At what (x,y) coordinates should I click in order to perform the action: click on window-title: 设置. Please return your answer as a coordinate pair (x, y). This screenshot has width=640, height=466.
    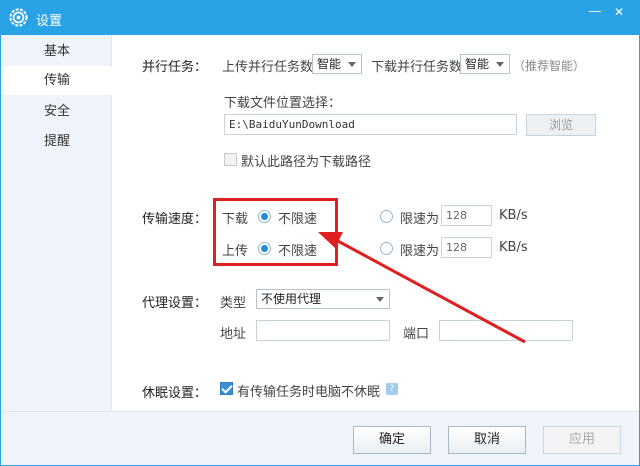
    Looking at the image, I should click on (49, 21).